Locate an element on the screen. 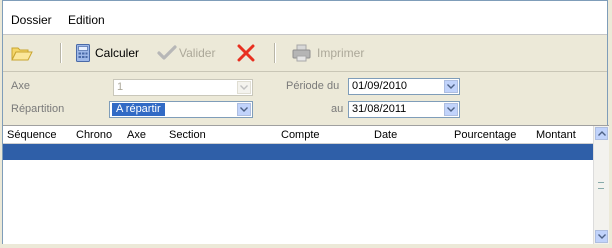 This screenshot has width=612, height=248. imprimer-button: Imprimer is located at coordinates (327, 53).